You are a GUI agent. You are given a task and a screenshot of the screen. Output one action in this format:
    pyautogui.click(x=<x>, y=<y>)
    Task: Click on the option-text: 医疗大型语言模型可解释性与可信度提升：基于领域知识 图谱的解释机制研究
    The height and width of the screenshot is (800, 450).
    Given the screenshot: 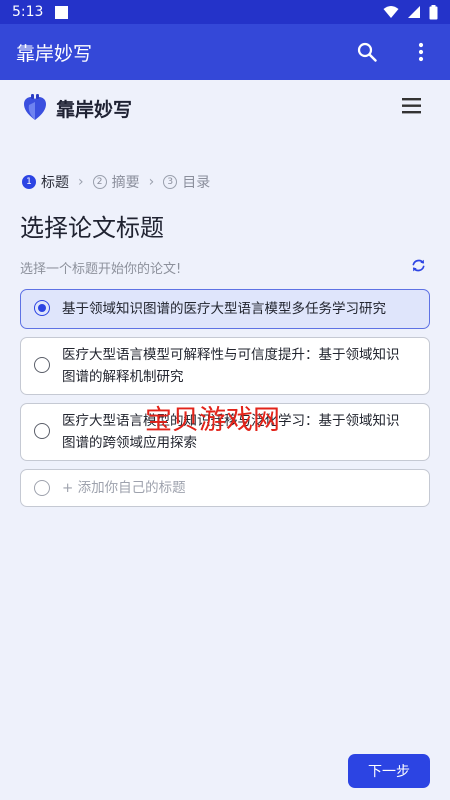 What is the action you would take?
    pyautogui.click(x=238, y=366)
    